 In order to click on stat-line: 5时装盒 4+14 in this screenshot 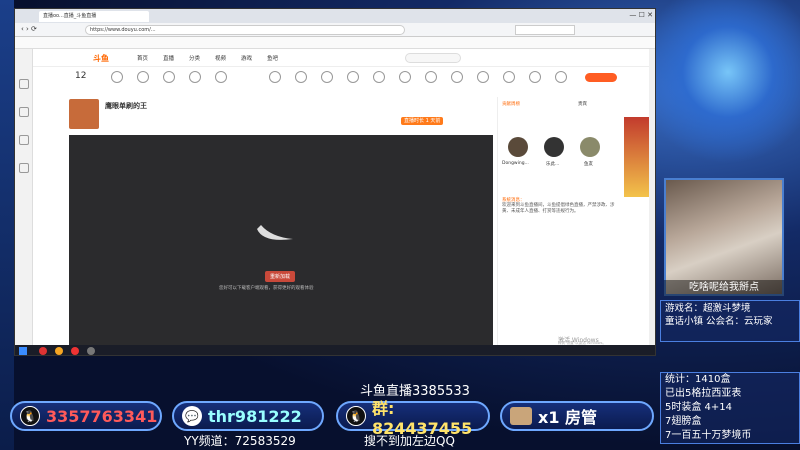, I will do `click(699, 407)`.